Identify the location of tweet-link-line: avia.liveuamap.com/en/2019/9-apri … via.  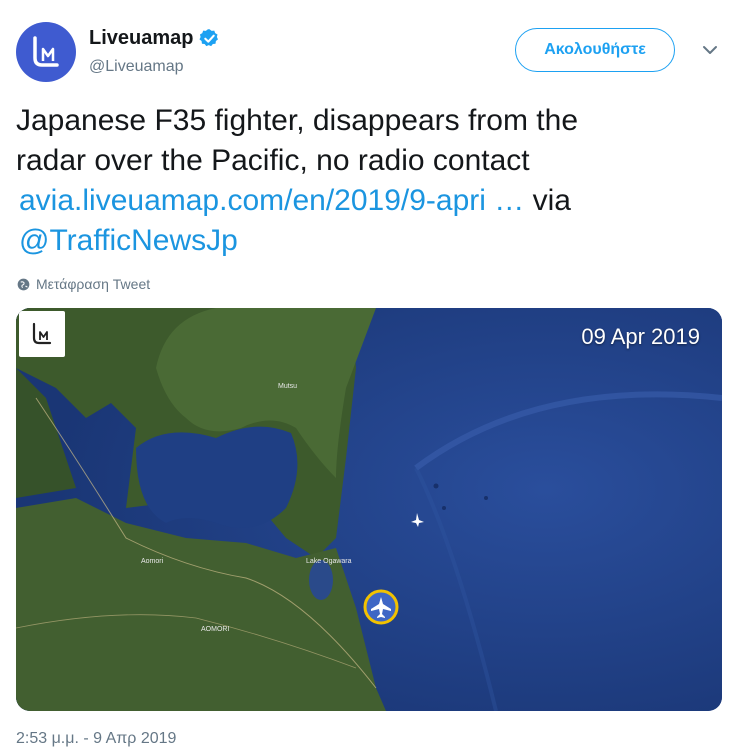
(366, 201).